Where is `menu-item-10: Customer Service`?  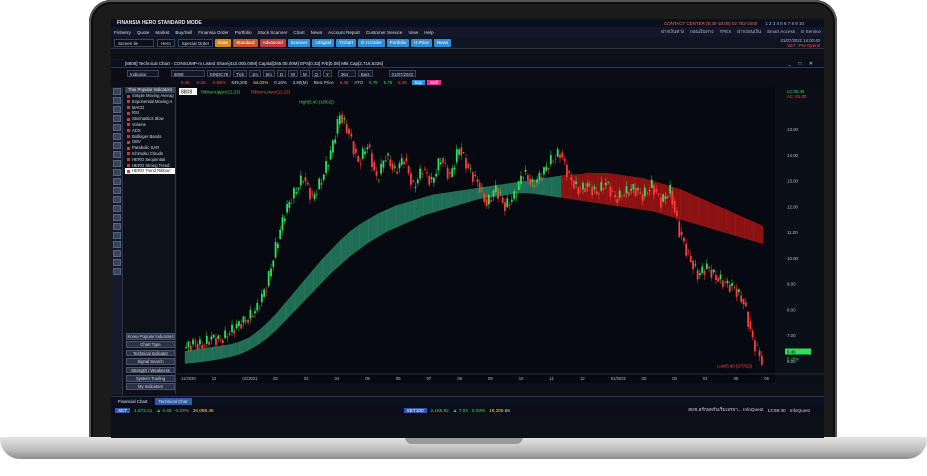
menu-item-10: Customer Service is located at coordinates (384, 32).